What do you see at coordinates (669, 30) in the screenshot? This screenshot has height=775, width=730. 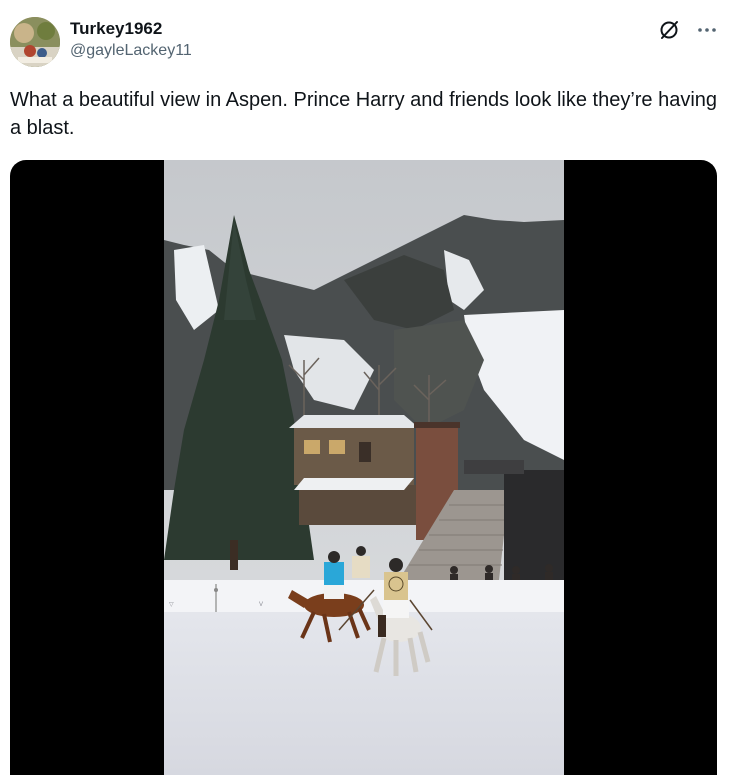 I see `grok-slash-circle-icon` at bounding box center [669, 30].